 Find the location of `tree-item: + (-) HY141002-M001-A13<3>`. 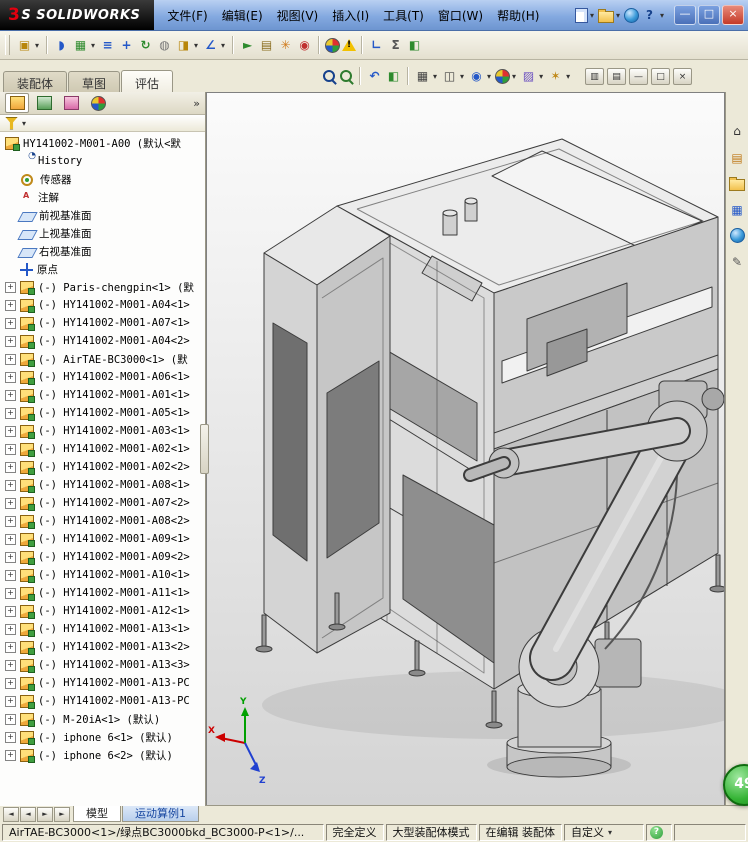

tree-item: + (-) HY141002-M001-A13<3> is located at coordinates (102, 665).